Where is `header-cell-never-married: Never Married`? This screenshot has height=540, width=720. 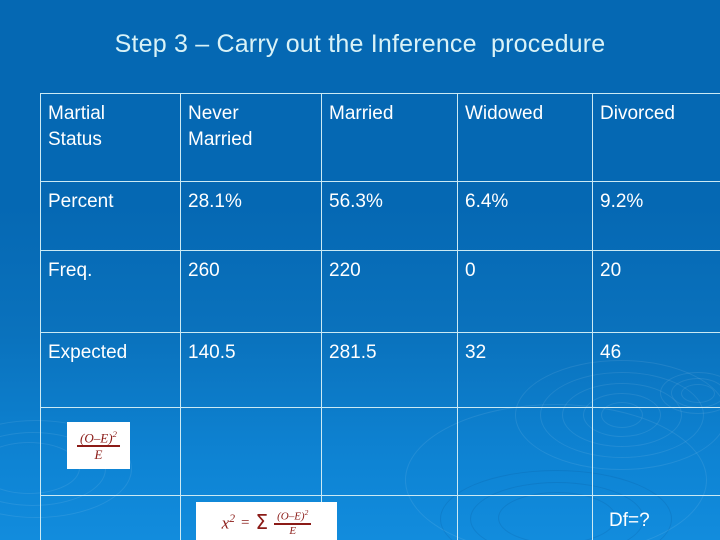
header-cell-never-married: Never Married is located at coordinates (251, 137).